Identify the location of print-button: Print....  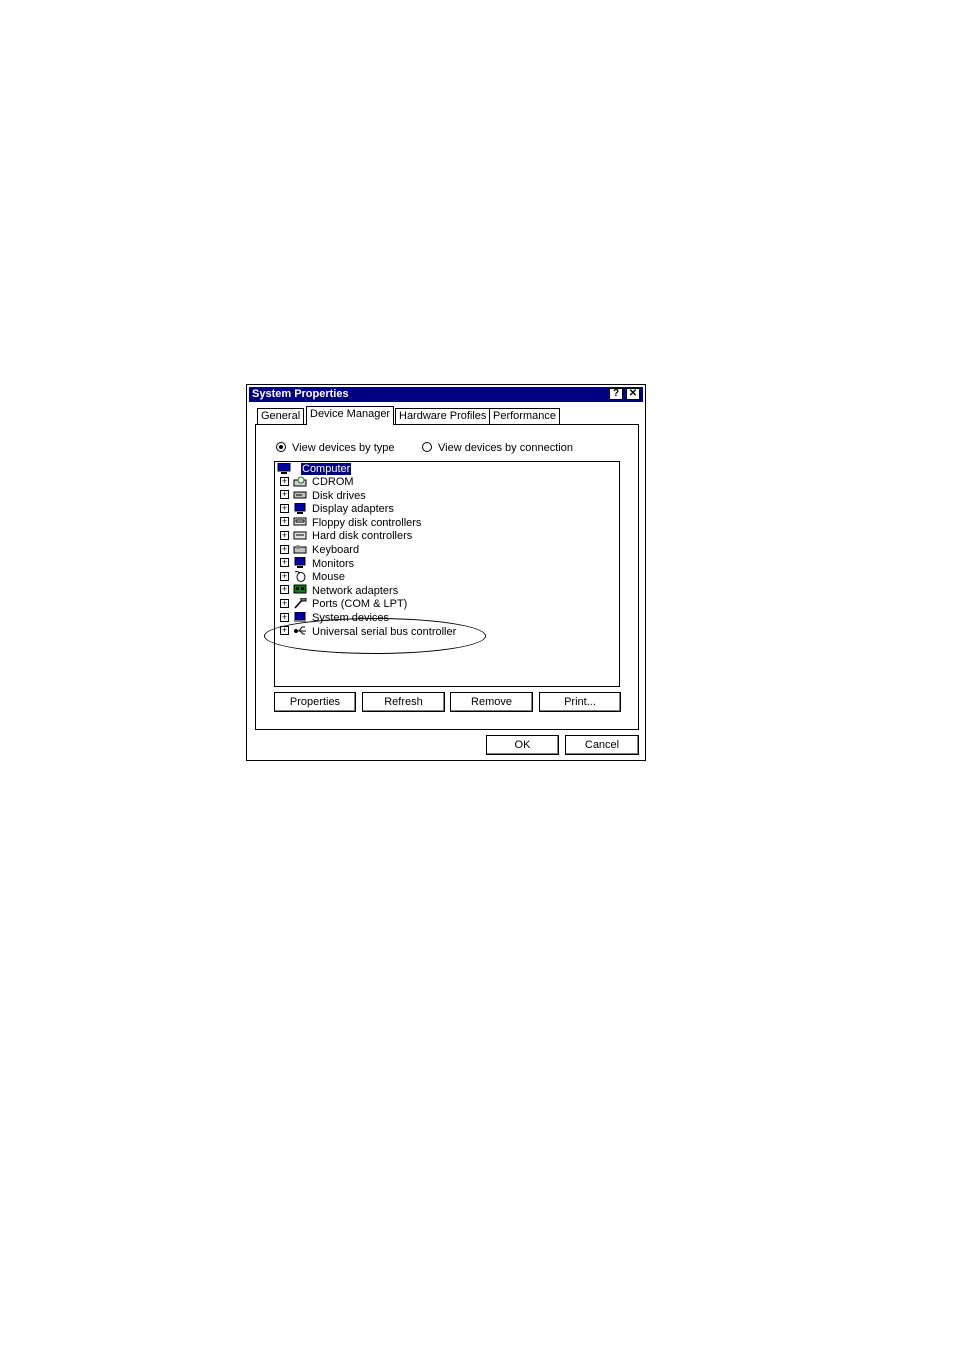
(580, 702).